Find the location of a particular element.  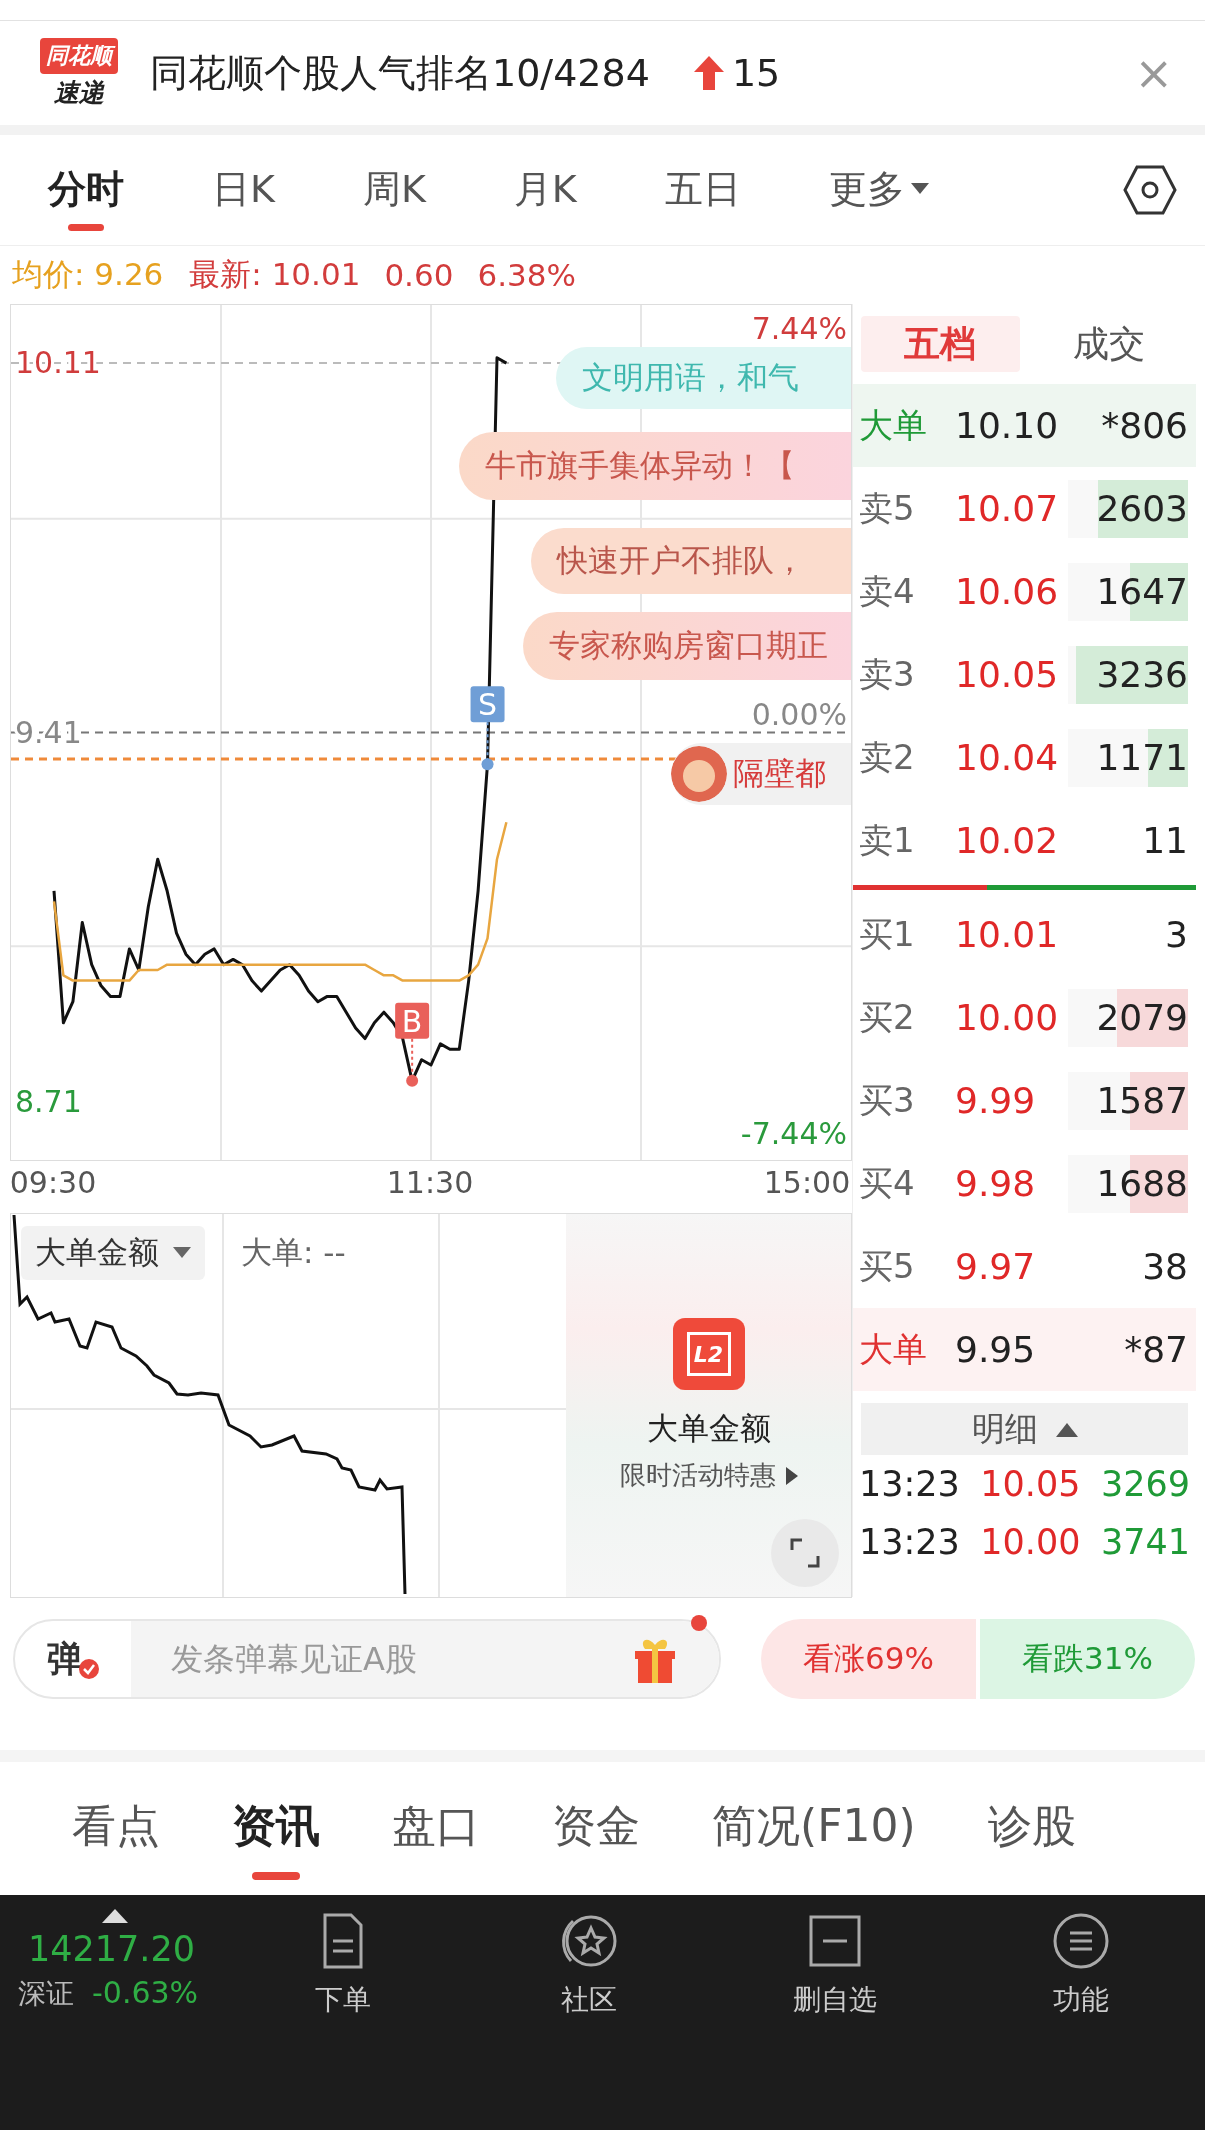

level2-badge: L2 is located at coordinates (708, 1354).